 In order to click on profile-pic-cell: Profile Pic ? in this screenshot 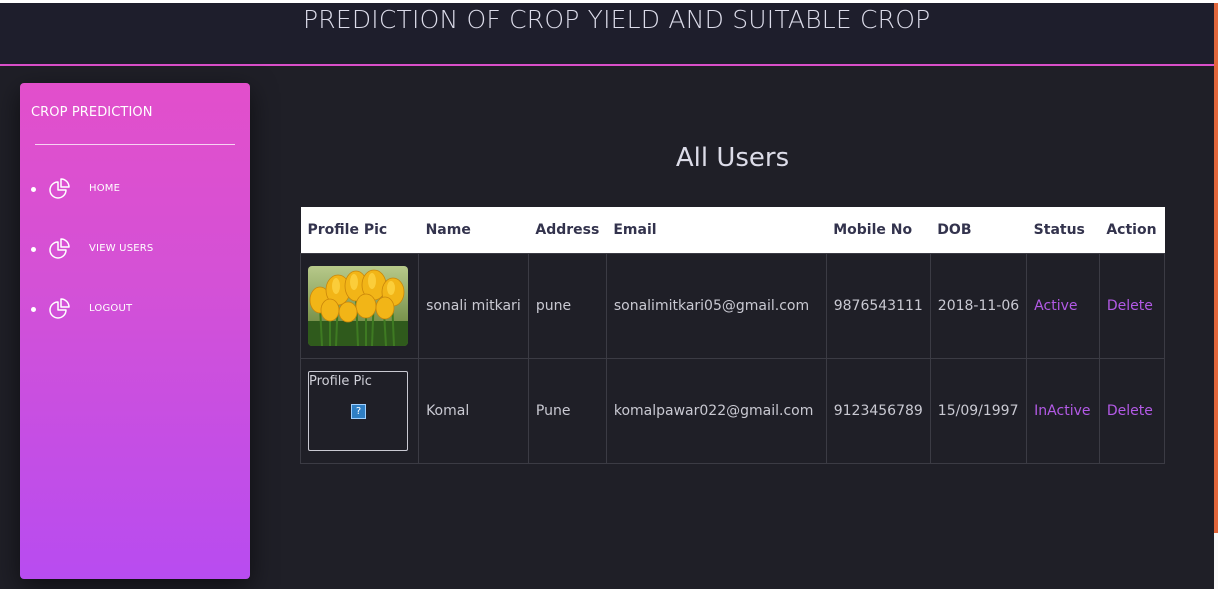, I will do `click(359, 410)`.